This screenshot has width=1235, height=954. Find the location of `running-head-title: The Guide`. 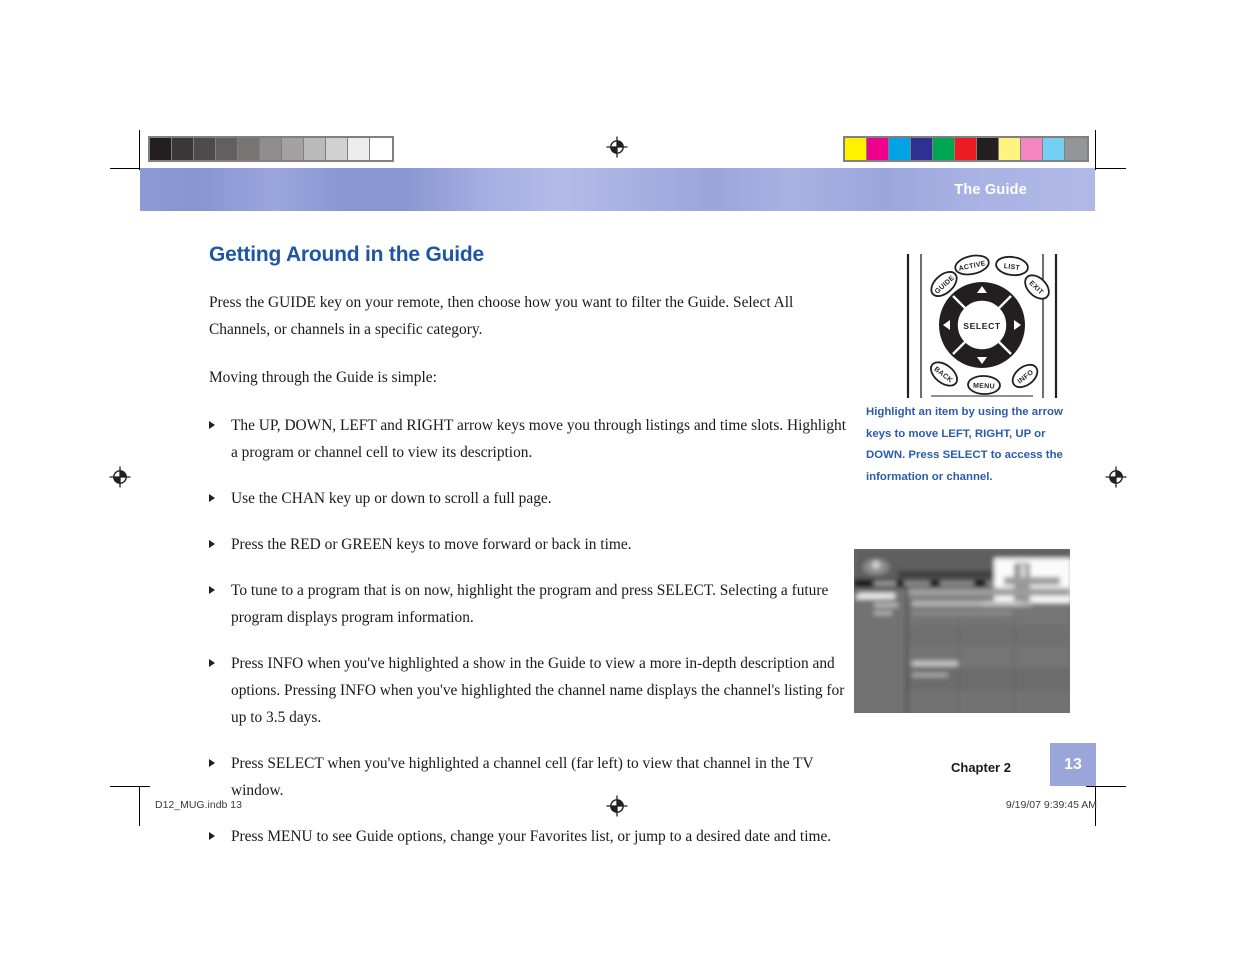

running-head-title: The Guide is located at coordinates (990, 189).